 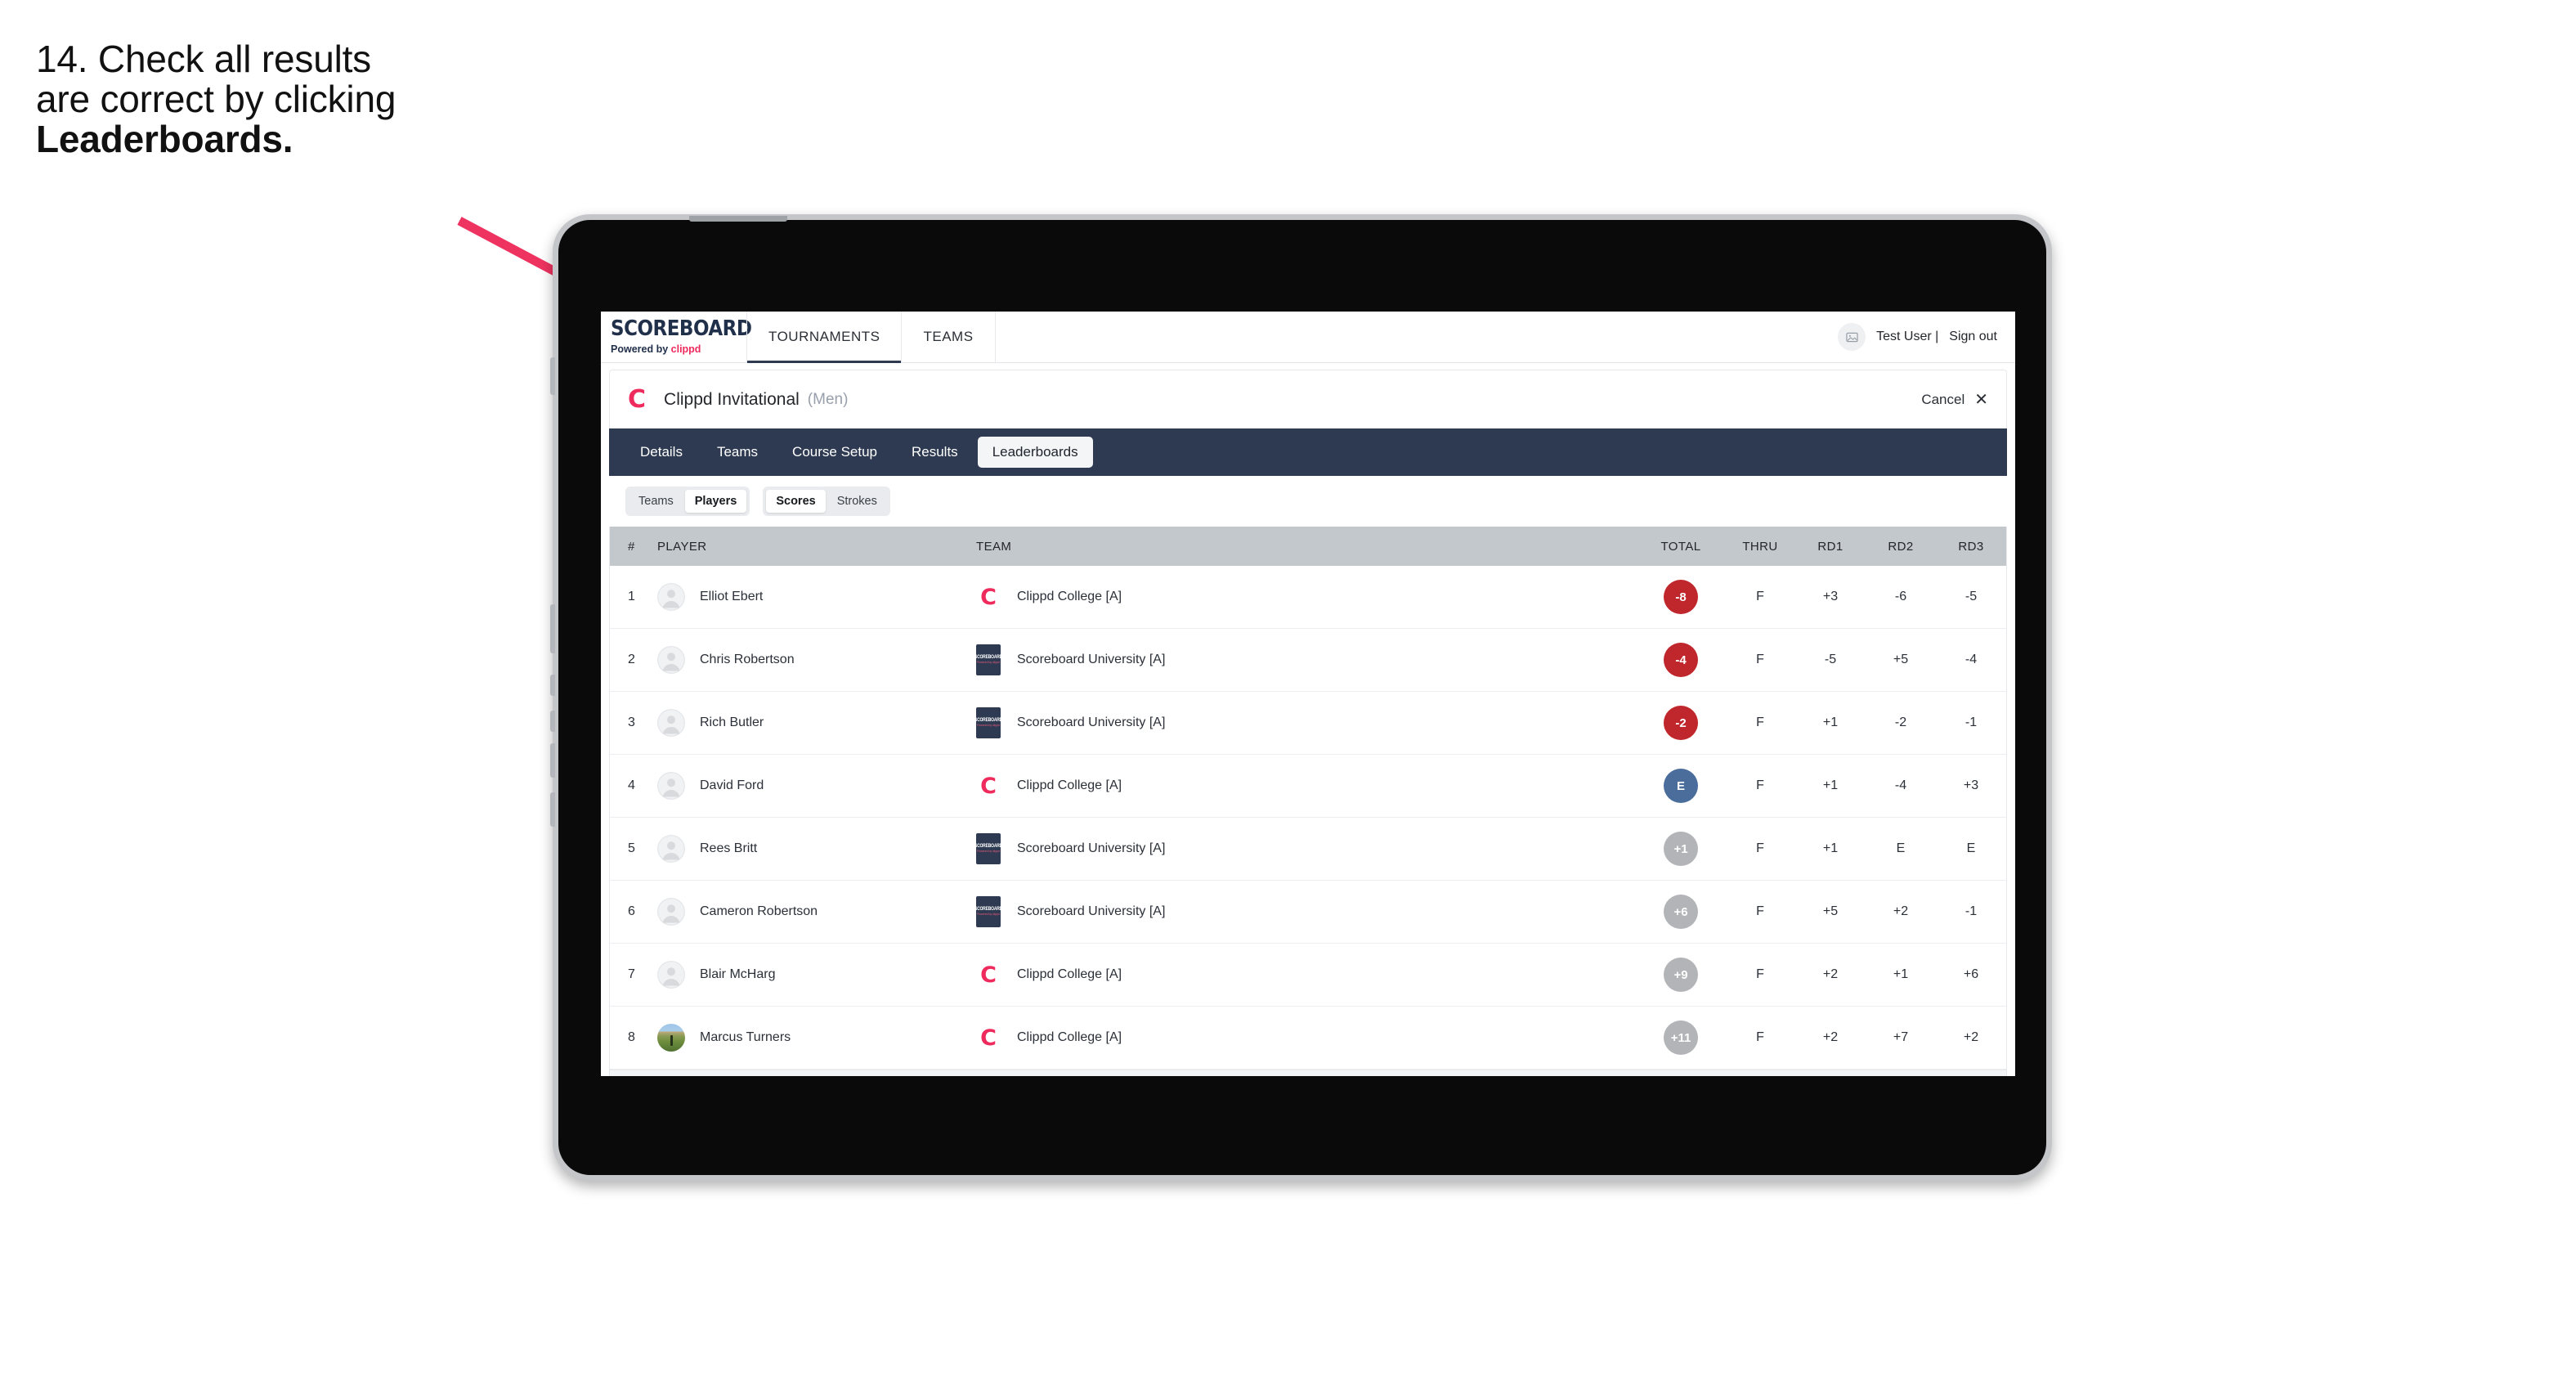 I want to click on cell-total: +1, so click(x=1681, y=849).